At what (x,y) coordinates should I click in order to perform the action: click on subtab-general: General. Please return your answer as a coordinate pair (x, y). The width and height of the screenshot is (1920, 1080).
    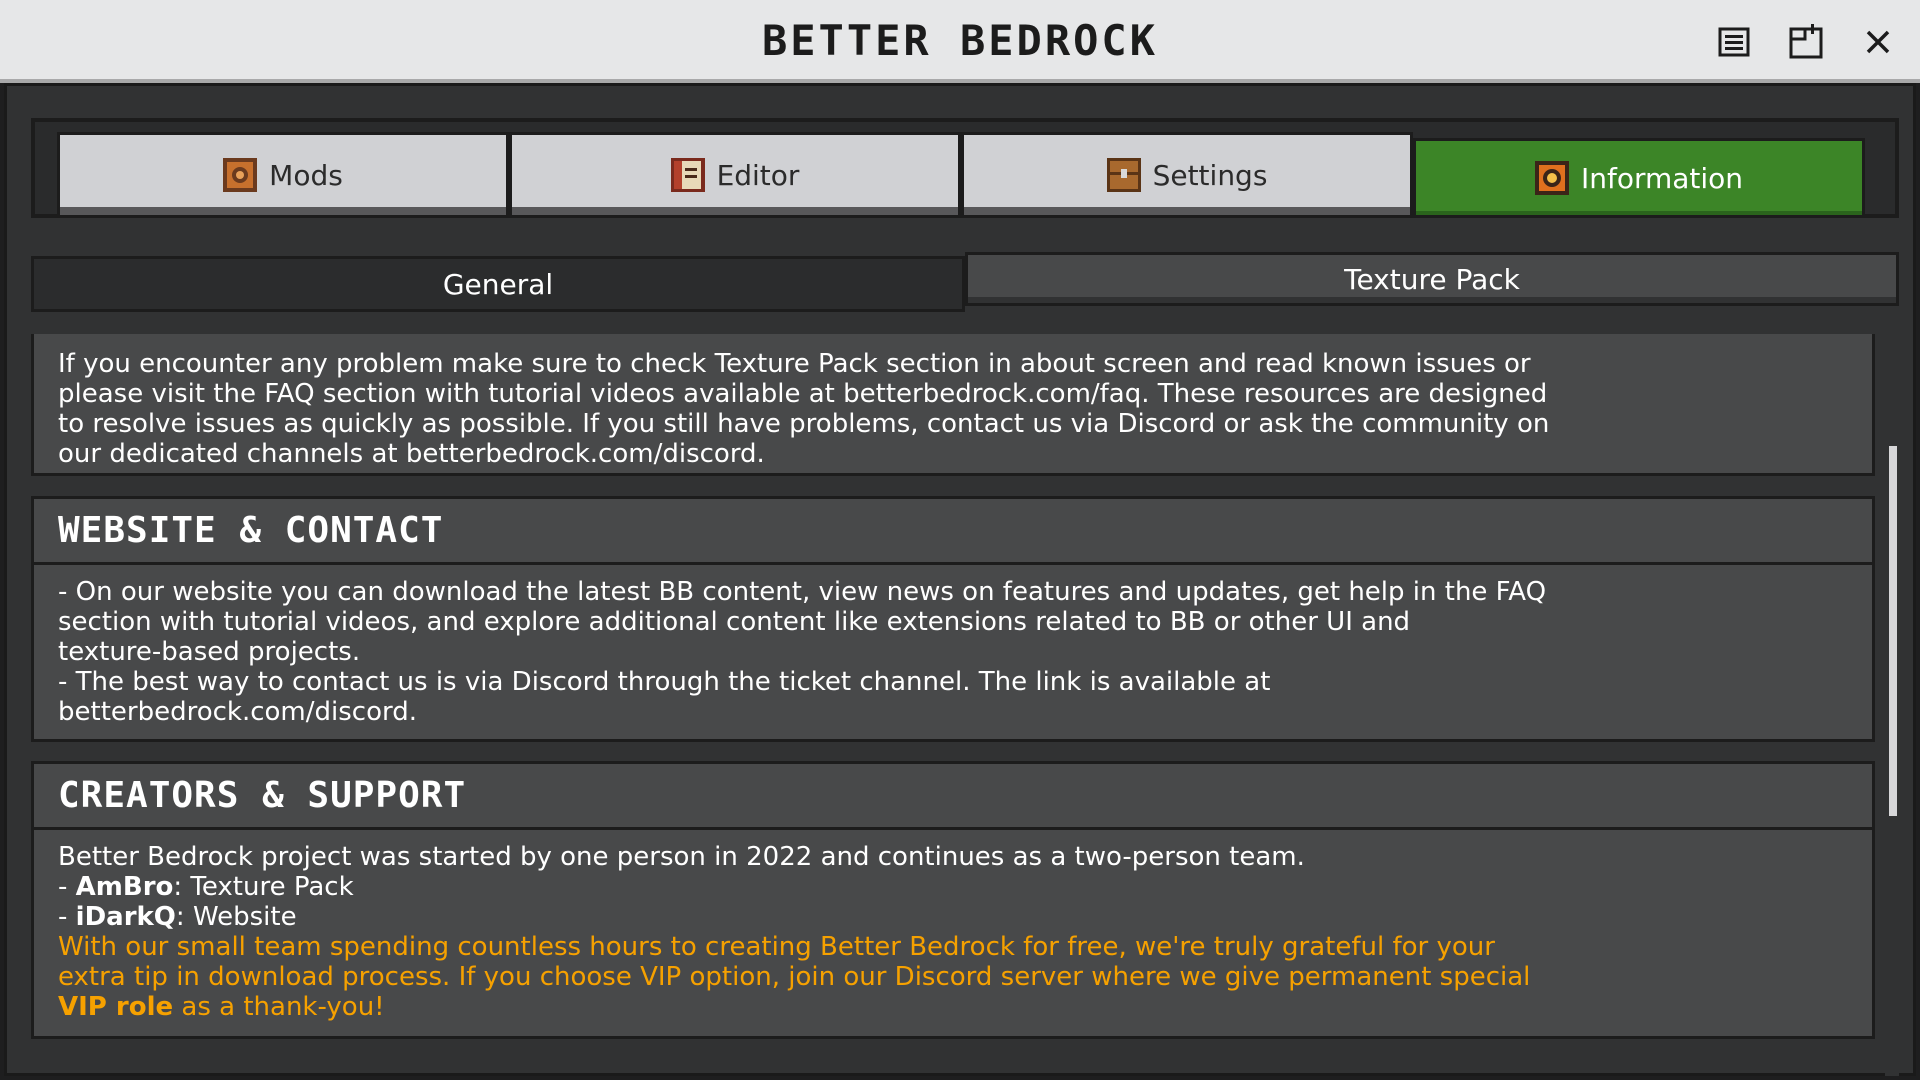
    Looking at the image, I should click on (498, 284).